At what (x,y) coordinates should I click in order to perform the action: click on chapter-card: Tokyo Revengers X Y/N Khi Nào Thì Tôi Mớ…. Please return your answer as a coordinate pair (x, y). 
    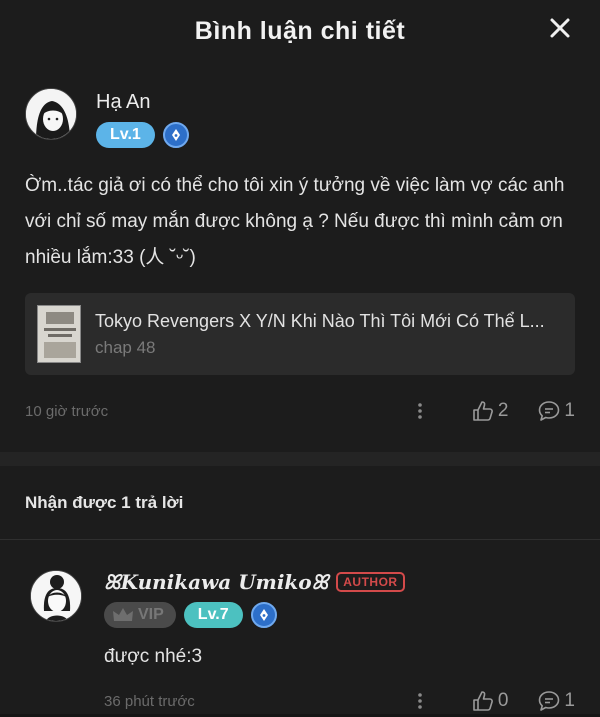
    Looking at the image, I should click on (300, 334).